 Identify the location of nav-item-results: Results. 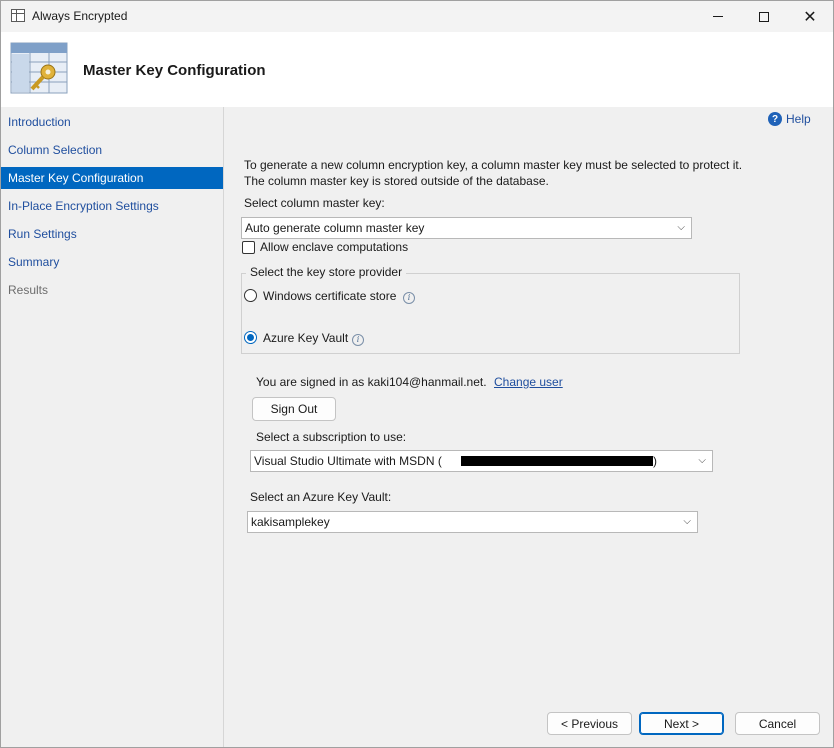
(28, 290).